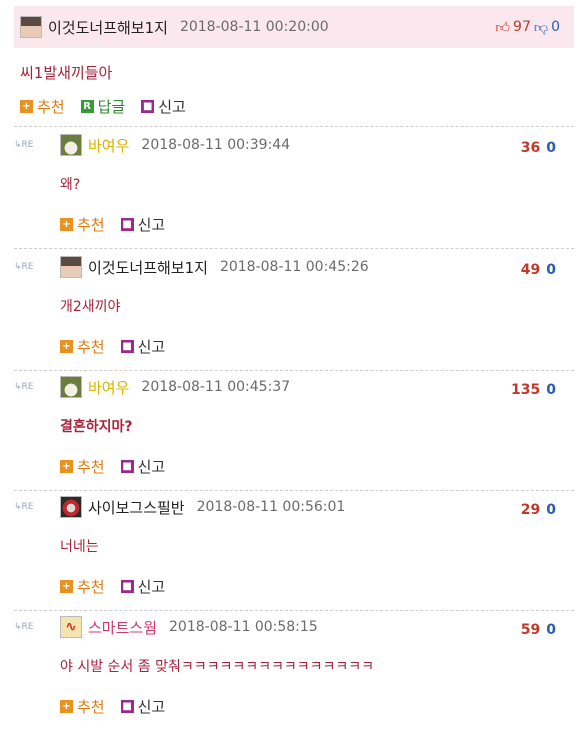 The image size is (586, 732). Describe the element at coordinates (530, 510) in the screenshot. I see `upvote-count: 29` at that location.